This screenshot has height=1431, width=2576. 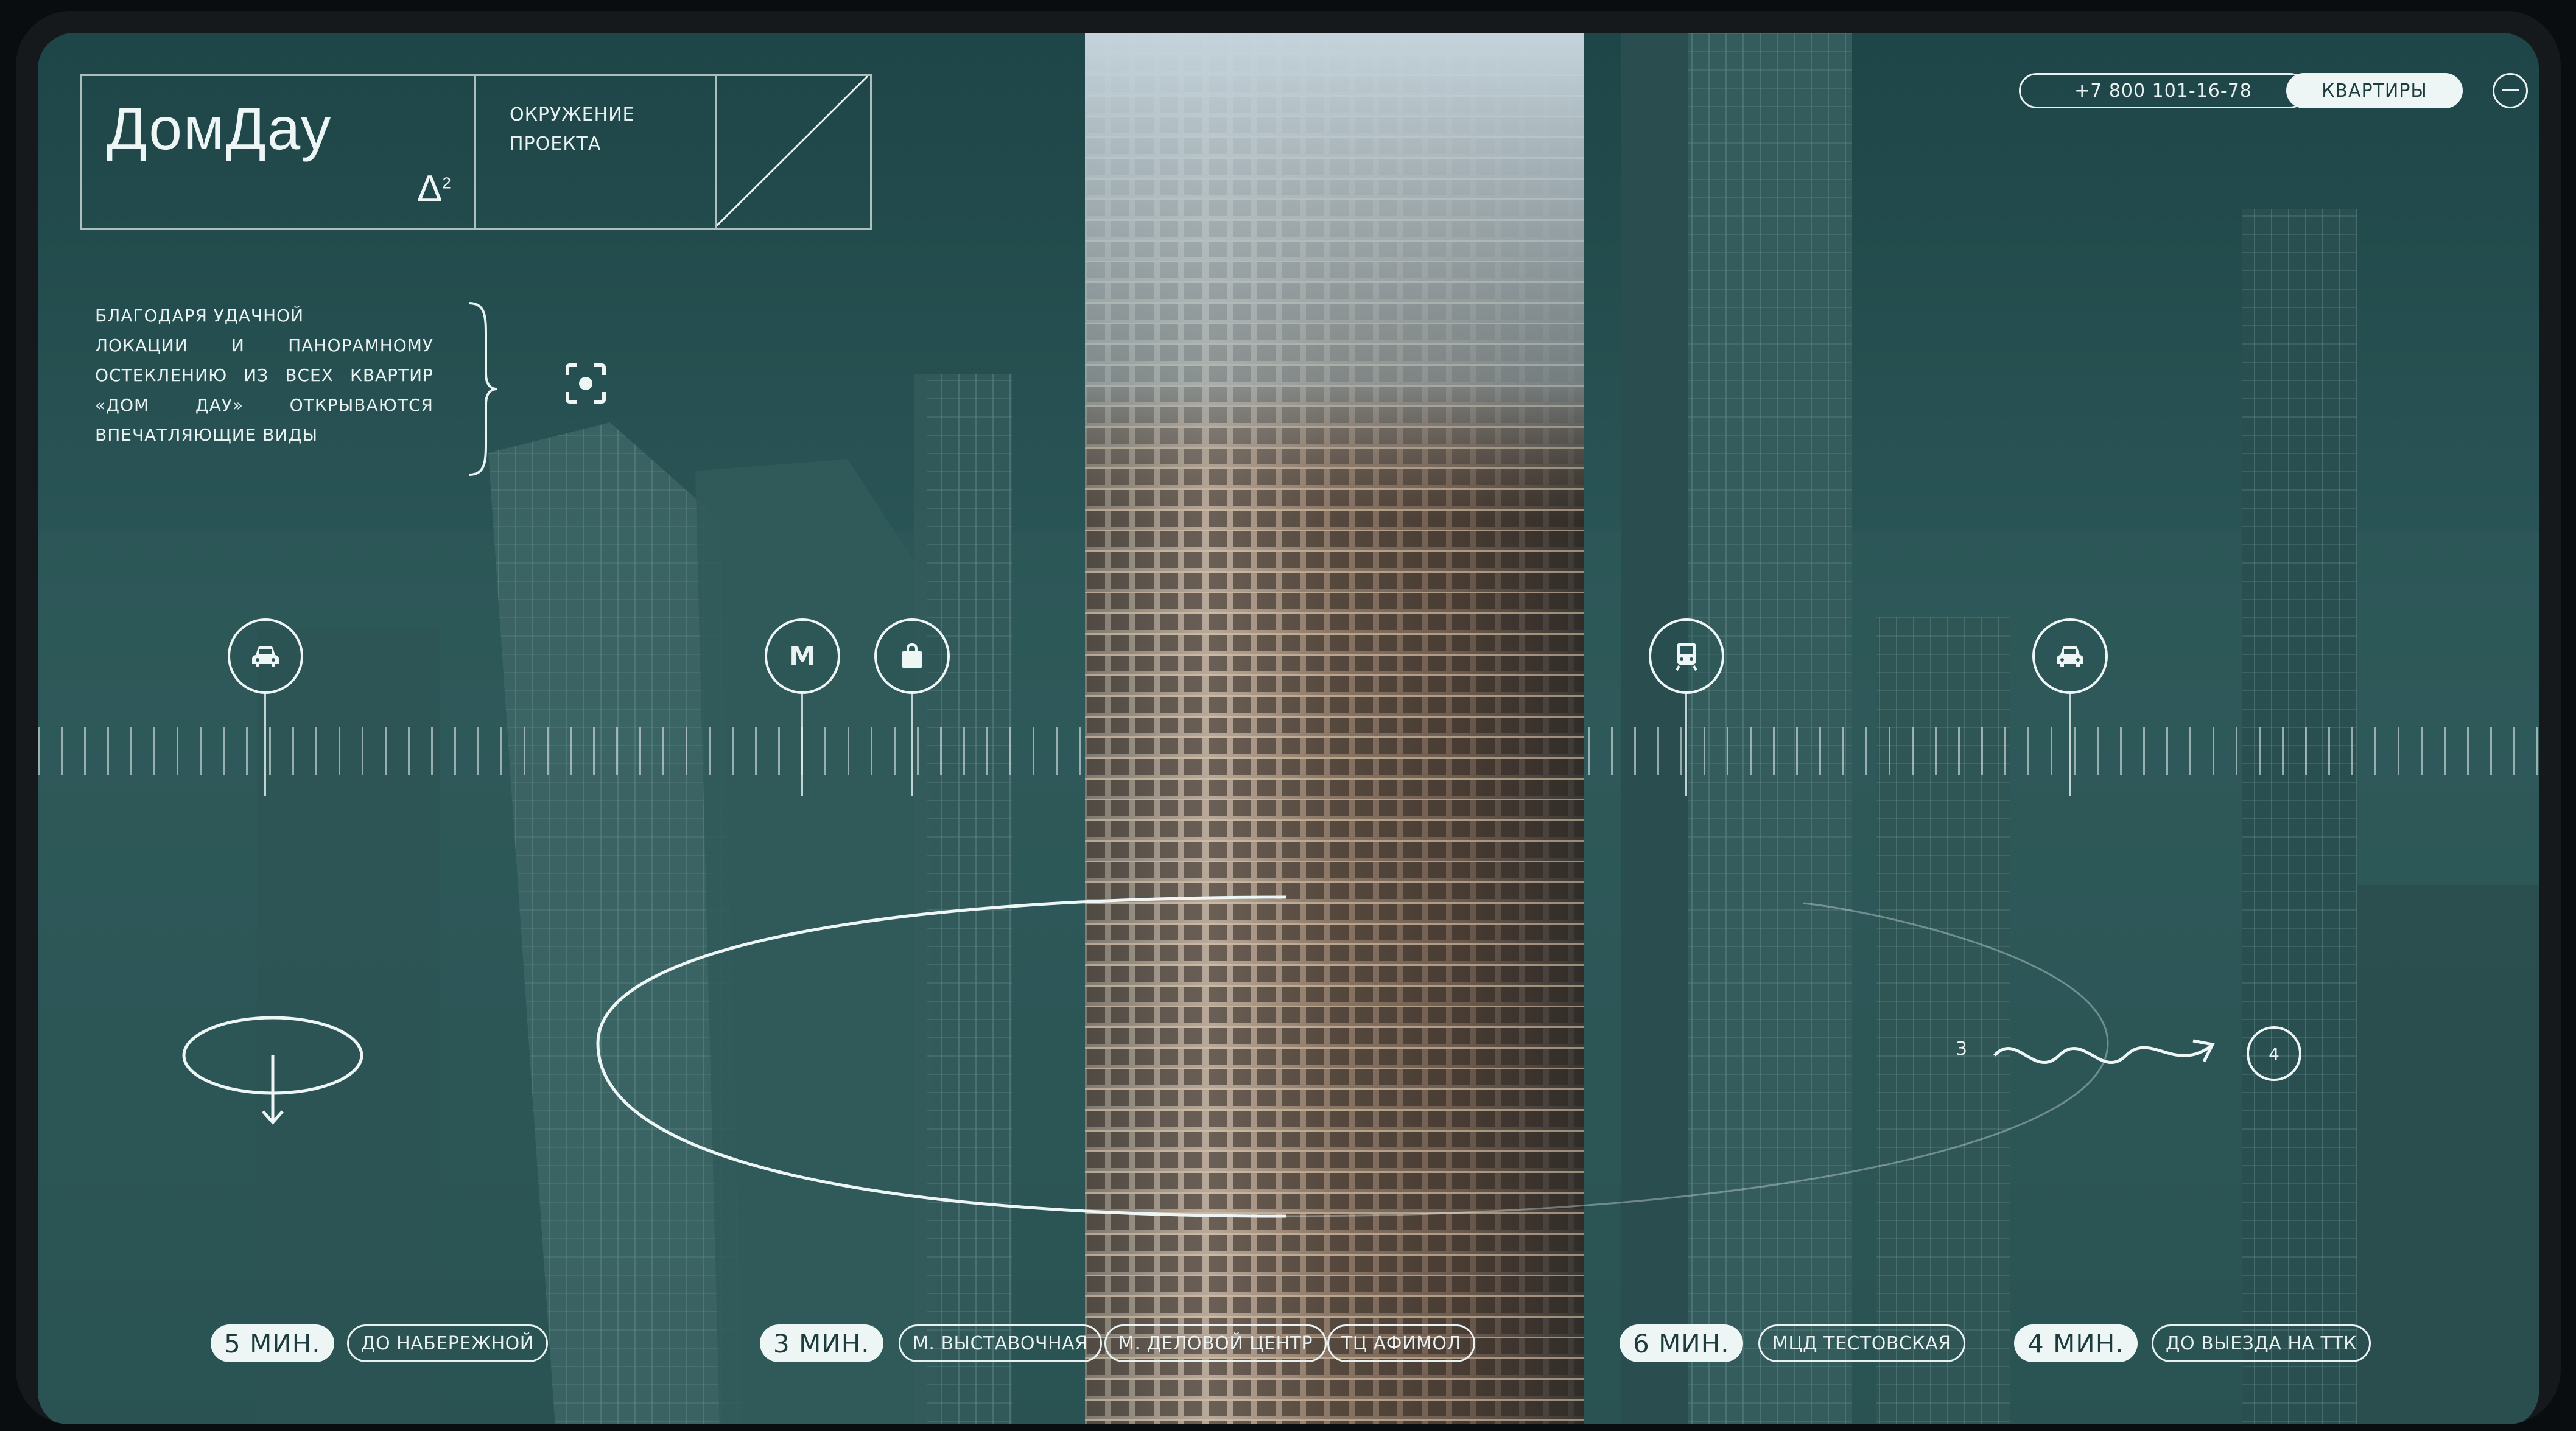 What do you see at coordinates (447, 1343) in the screenshot?
I see `place-pill: ДО НАБЕРЕЖНОЙ` at bounding box center [447, 1343].